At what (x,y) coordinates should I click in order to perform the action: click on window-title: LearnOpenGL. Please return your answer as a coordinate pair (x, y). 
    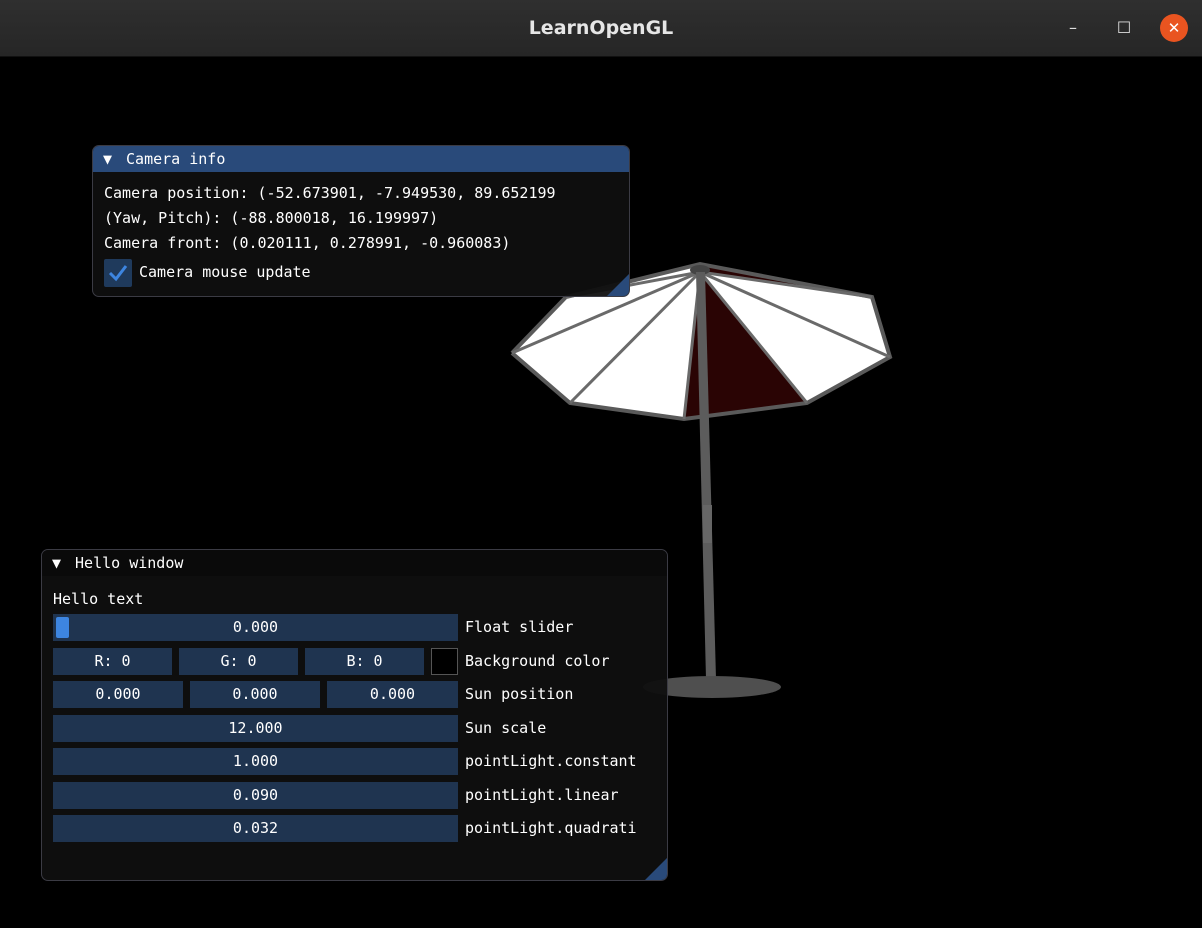
    Looking at the image, I should click on (601, 28).